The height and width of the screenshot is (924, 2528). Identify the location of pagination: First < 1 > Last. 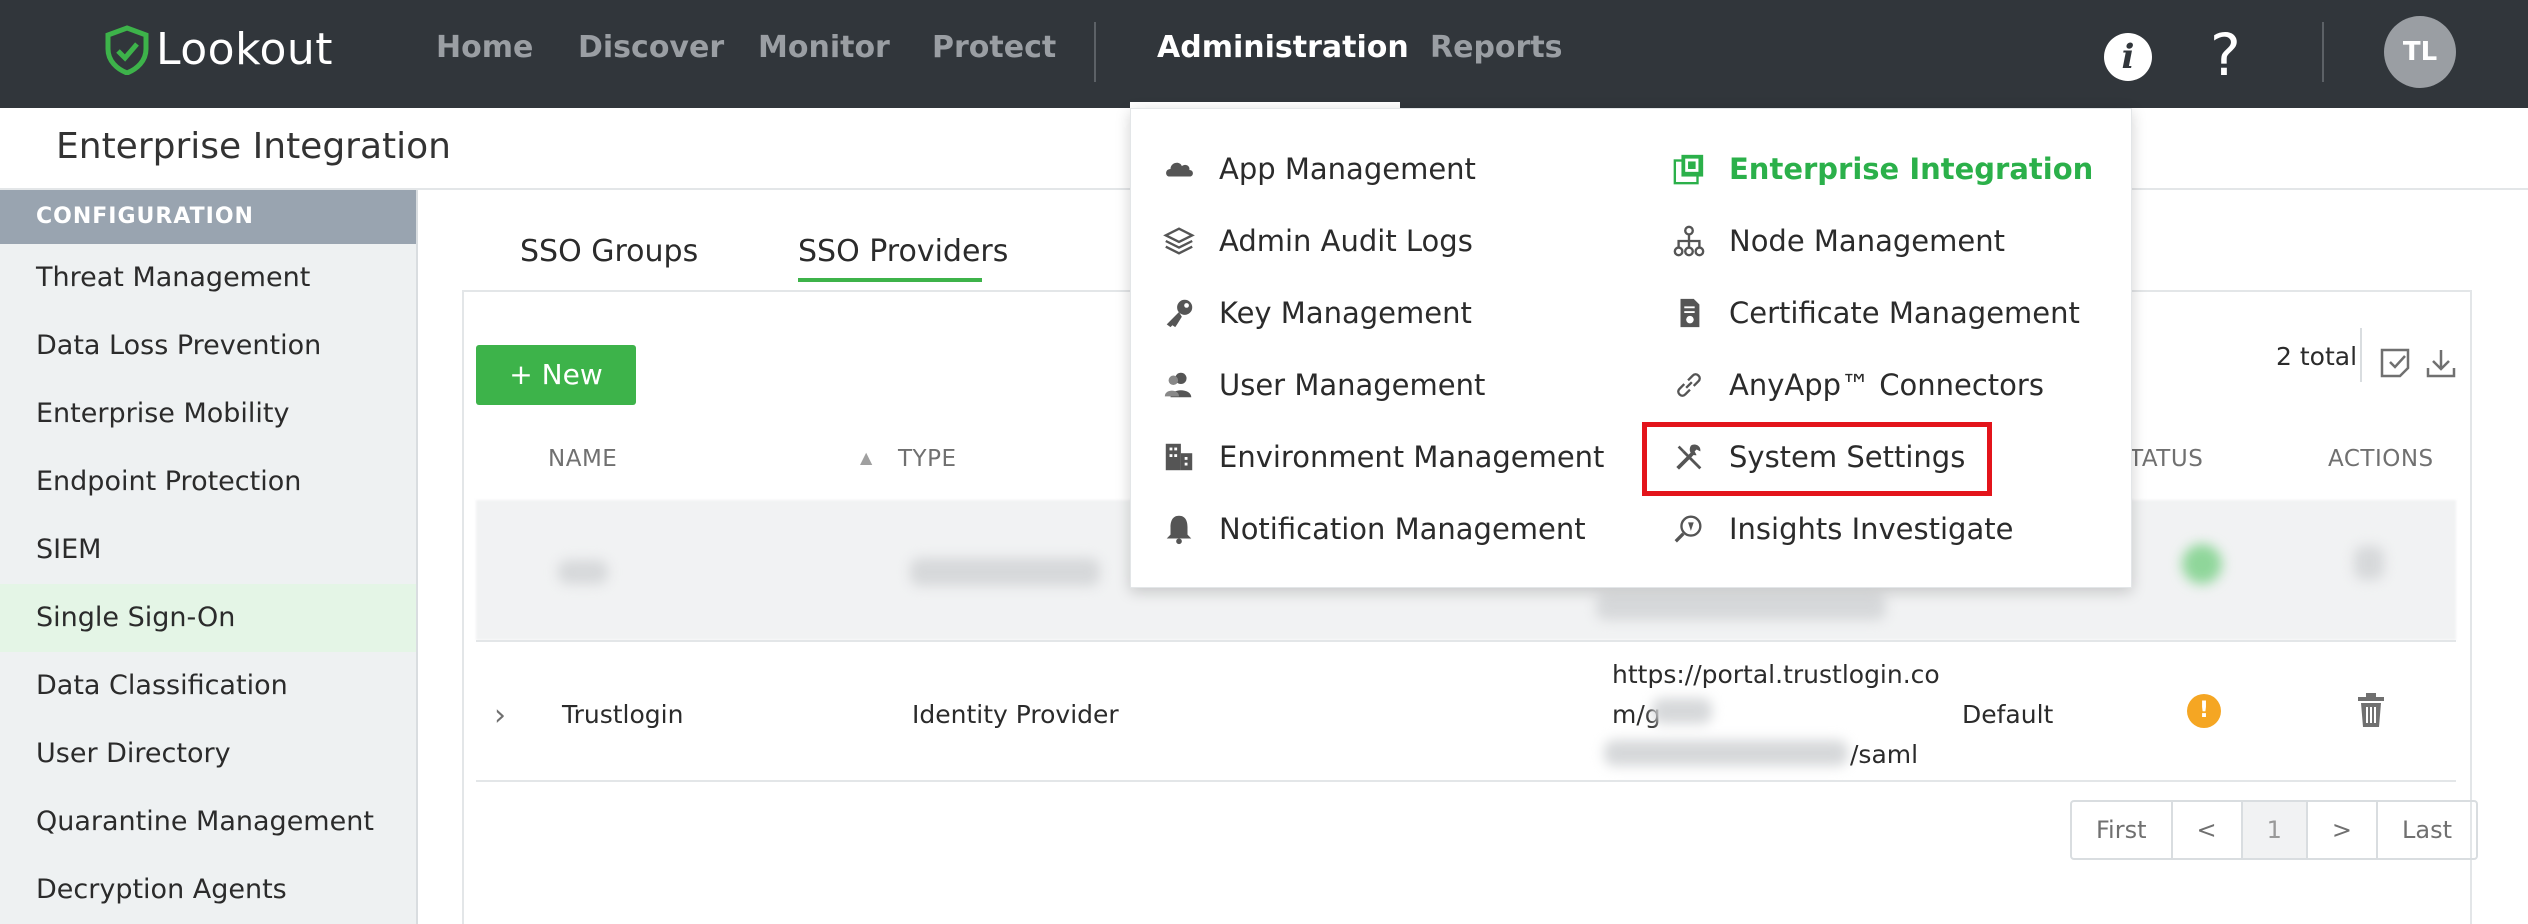
(2274, 830).